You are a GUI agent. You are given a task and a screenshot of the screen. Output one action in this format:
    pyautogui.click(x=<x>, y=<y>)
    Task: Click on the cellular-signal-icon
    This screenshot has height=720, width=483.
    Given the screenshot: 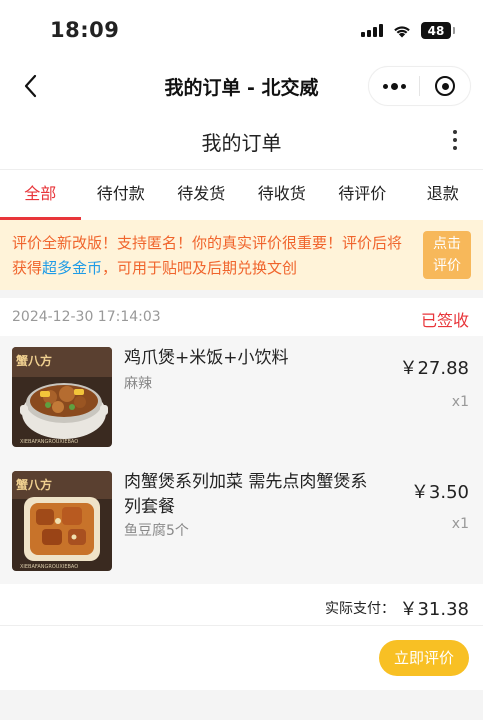 What is the action you would take?
    pyautogui.click(x=372, y=30)
    